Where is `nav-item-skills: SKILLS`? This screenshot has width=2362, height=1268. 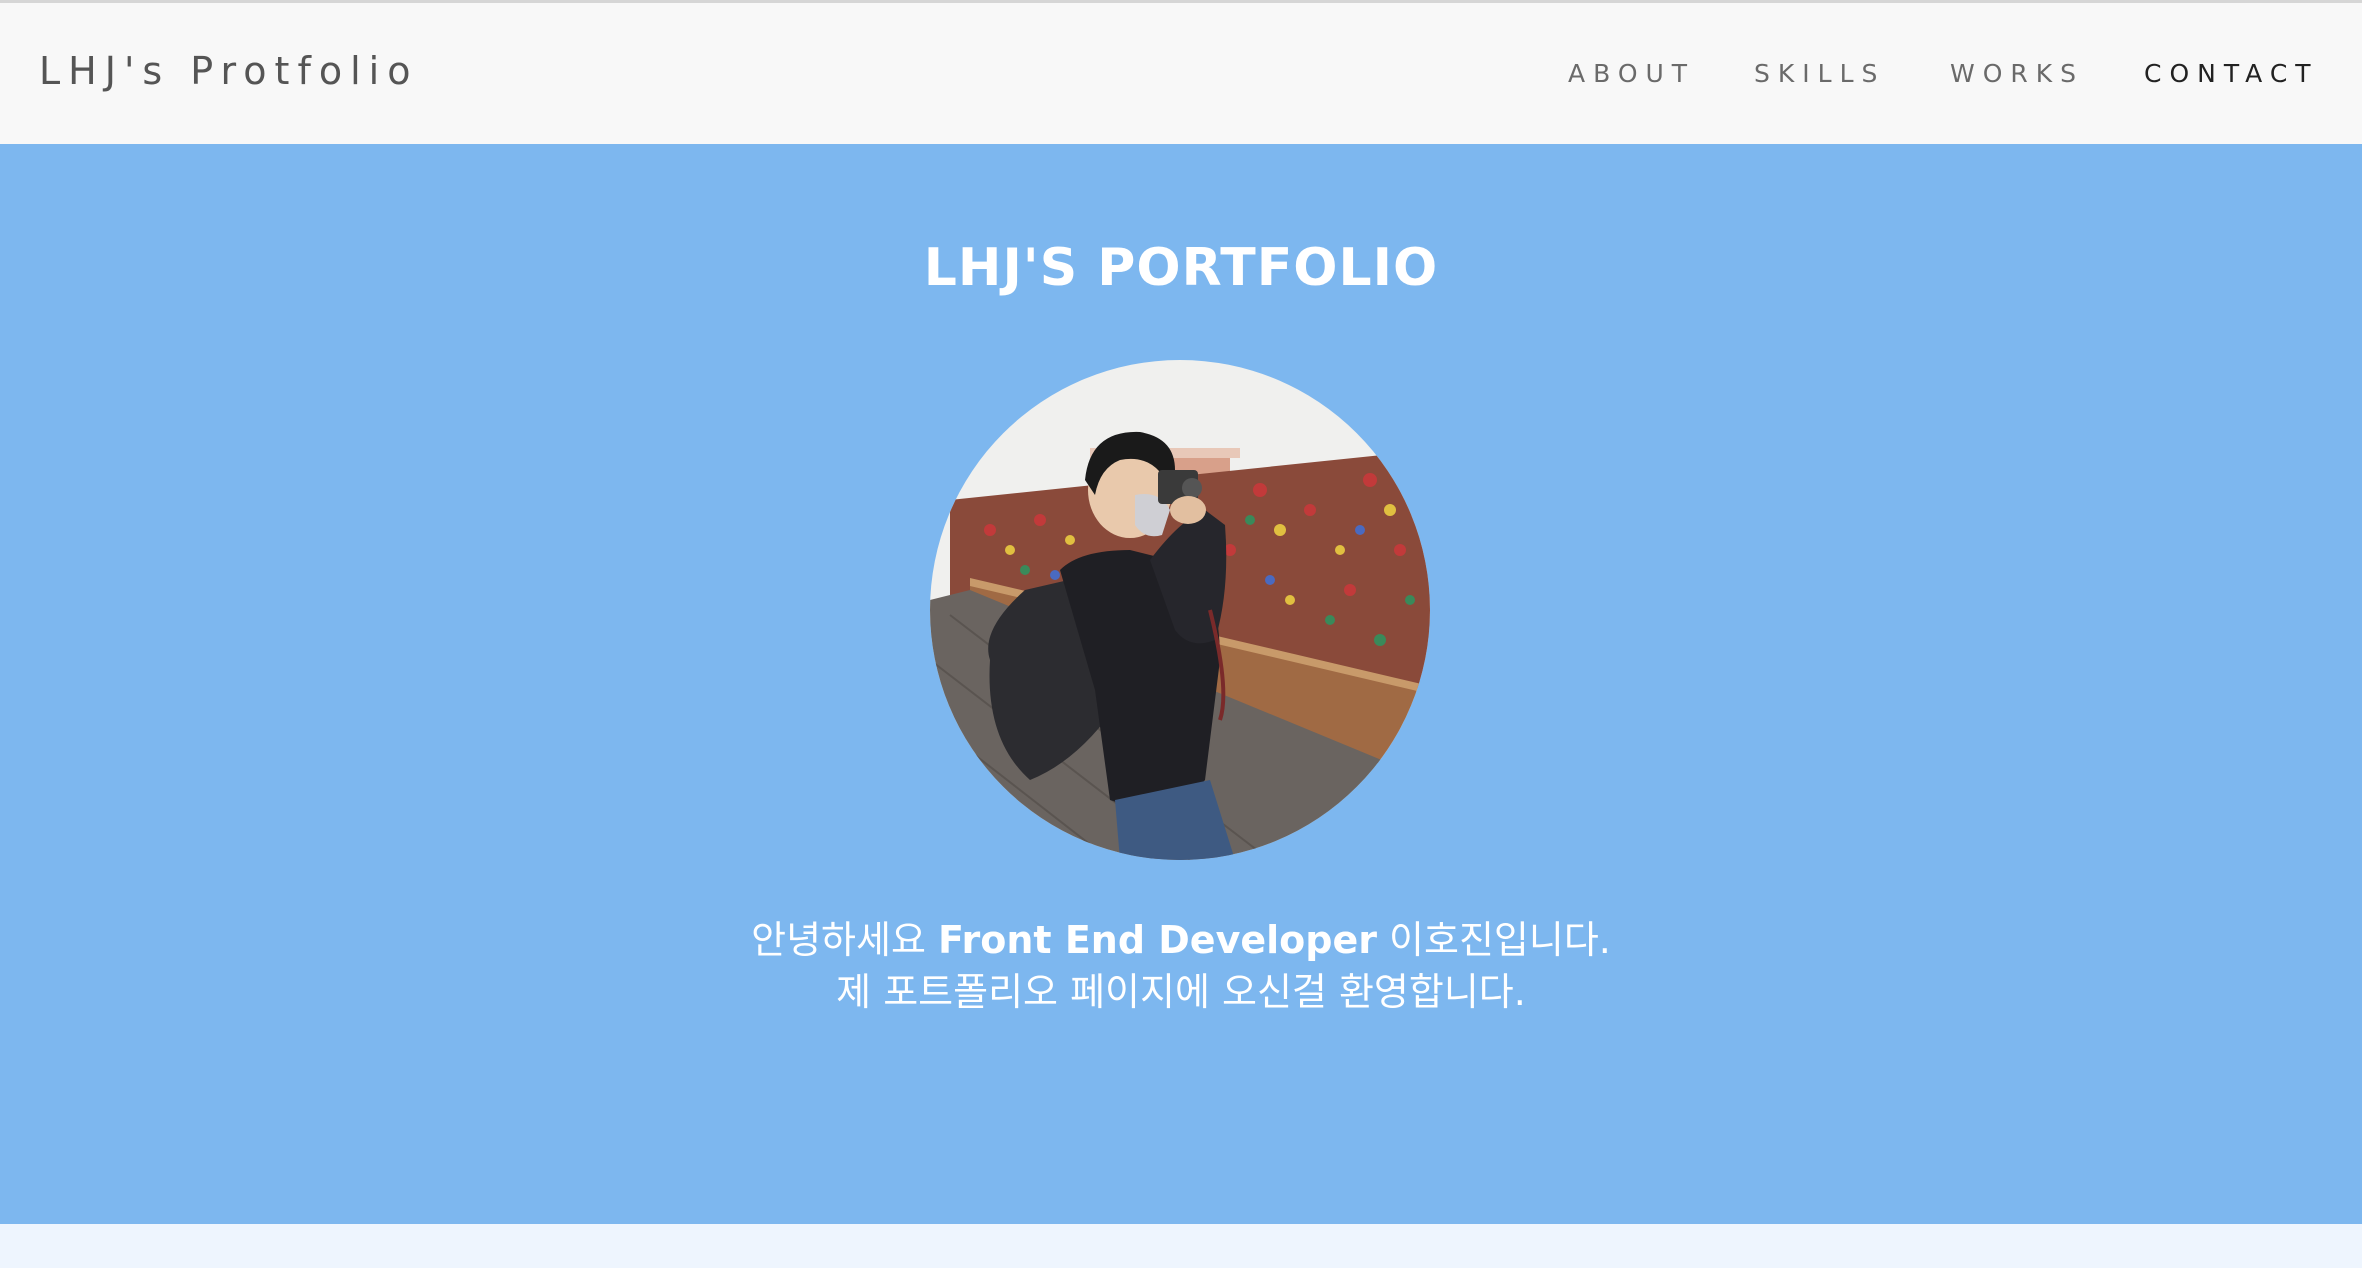 nav-item-skills: SKILLS is located at coordinates (1819, 73).